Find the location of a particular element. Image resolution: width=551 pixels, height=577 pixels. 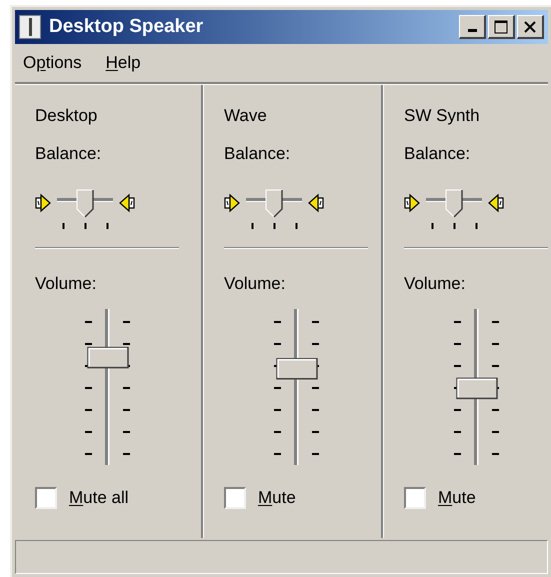

minimize-button is located at coordinates (472, 27).